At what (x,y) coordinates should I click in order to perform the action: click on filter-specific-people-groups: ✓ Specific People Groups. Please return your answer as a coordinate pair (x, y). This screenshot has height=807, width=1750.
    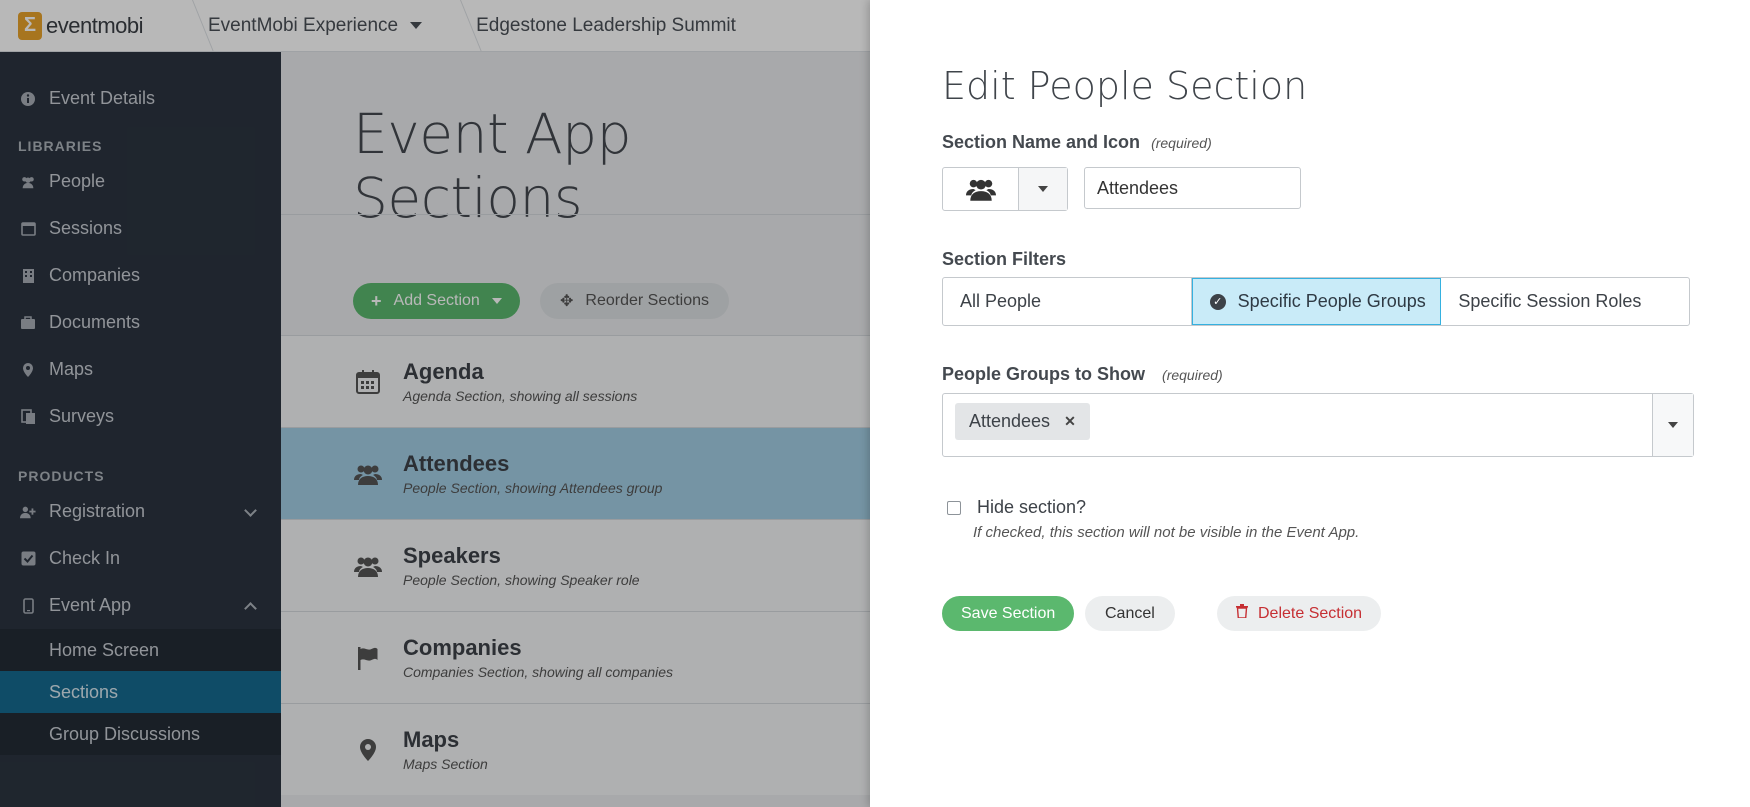
    Looking at the image, I should click on (1316, 301).